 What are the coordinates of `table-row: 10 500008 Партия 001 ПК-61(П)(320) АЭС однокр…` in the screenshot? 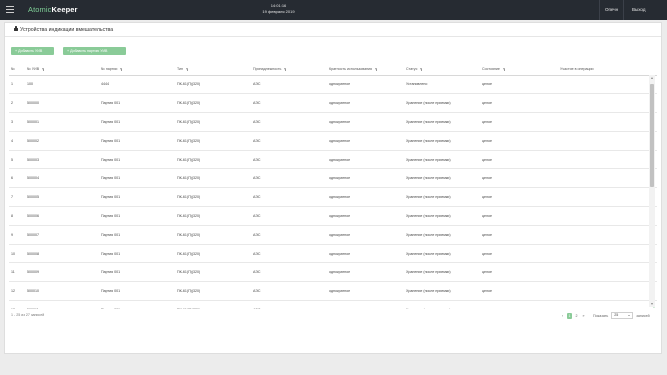 It's located at (333, 254).